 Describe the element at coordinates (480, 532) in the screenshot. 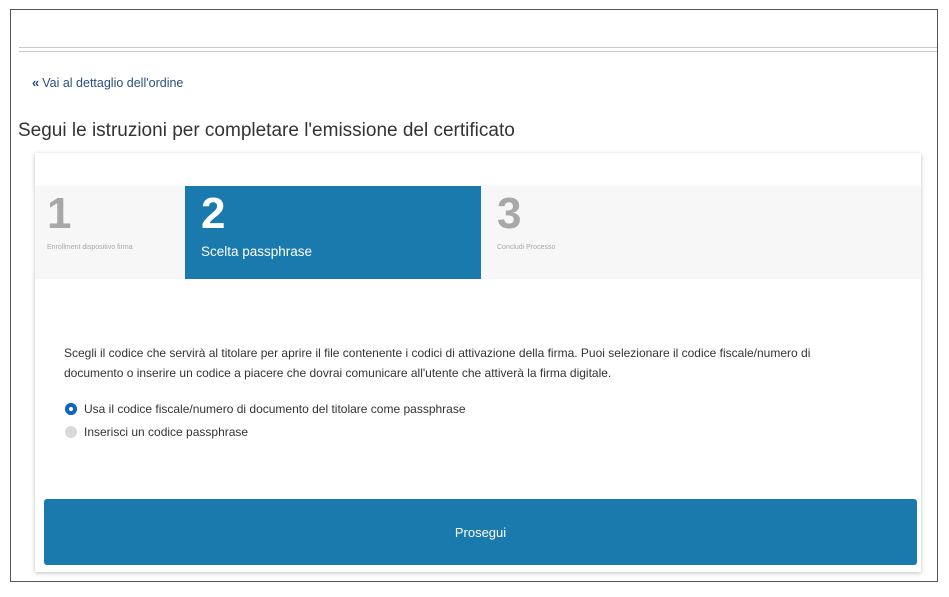

I see `proceed-button: Prosegui` at that location.